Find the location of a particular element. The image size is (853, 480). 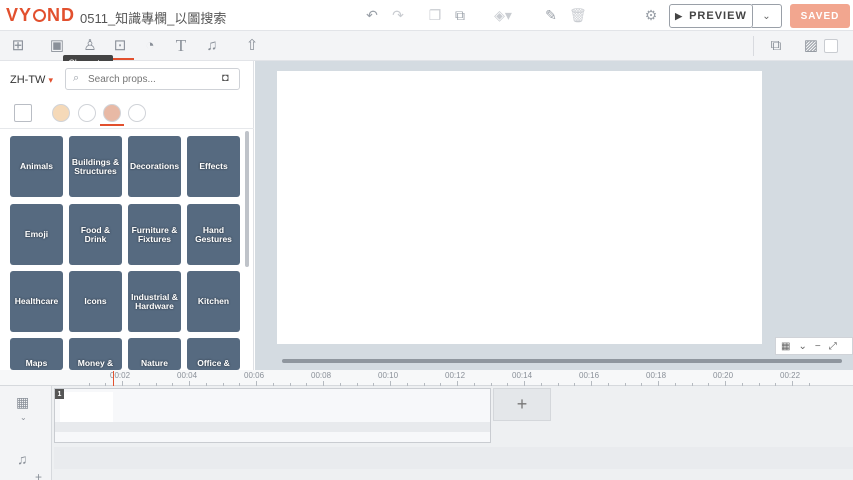

time-tick-label: 00:20 is located at coordinates (723, 375).